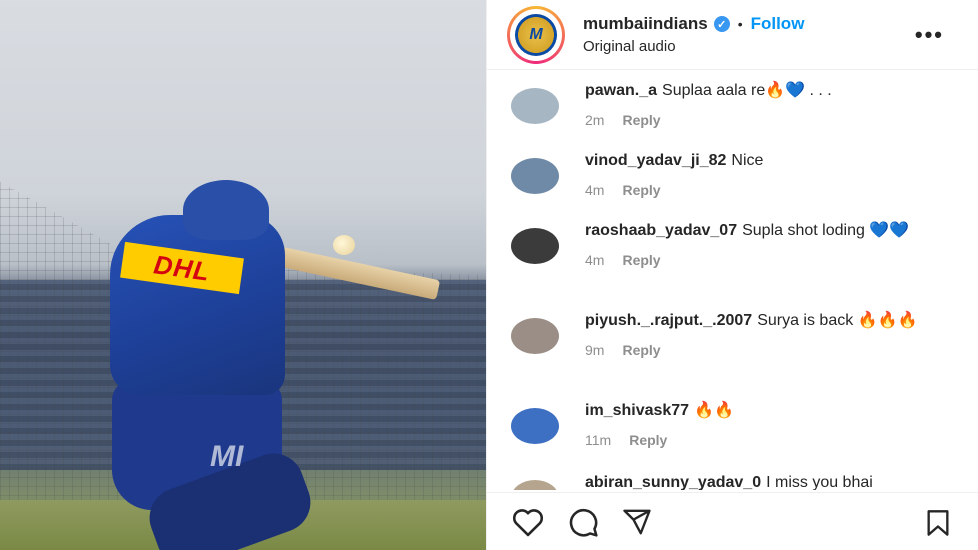  What do you see at coordinates (747, 90) in the screenshot?
I see `comment-text: Suplaa aala re🔥💙 . . .` at bounding box center [747, 90].